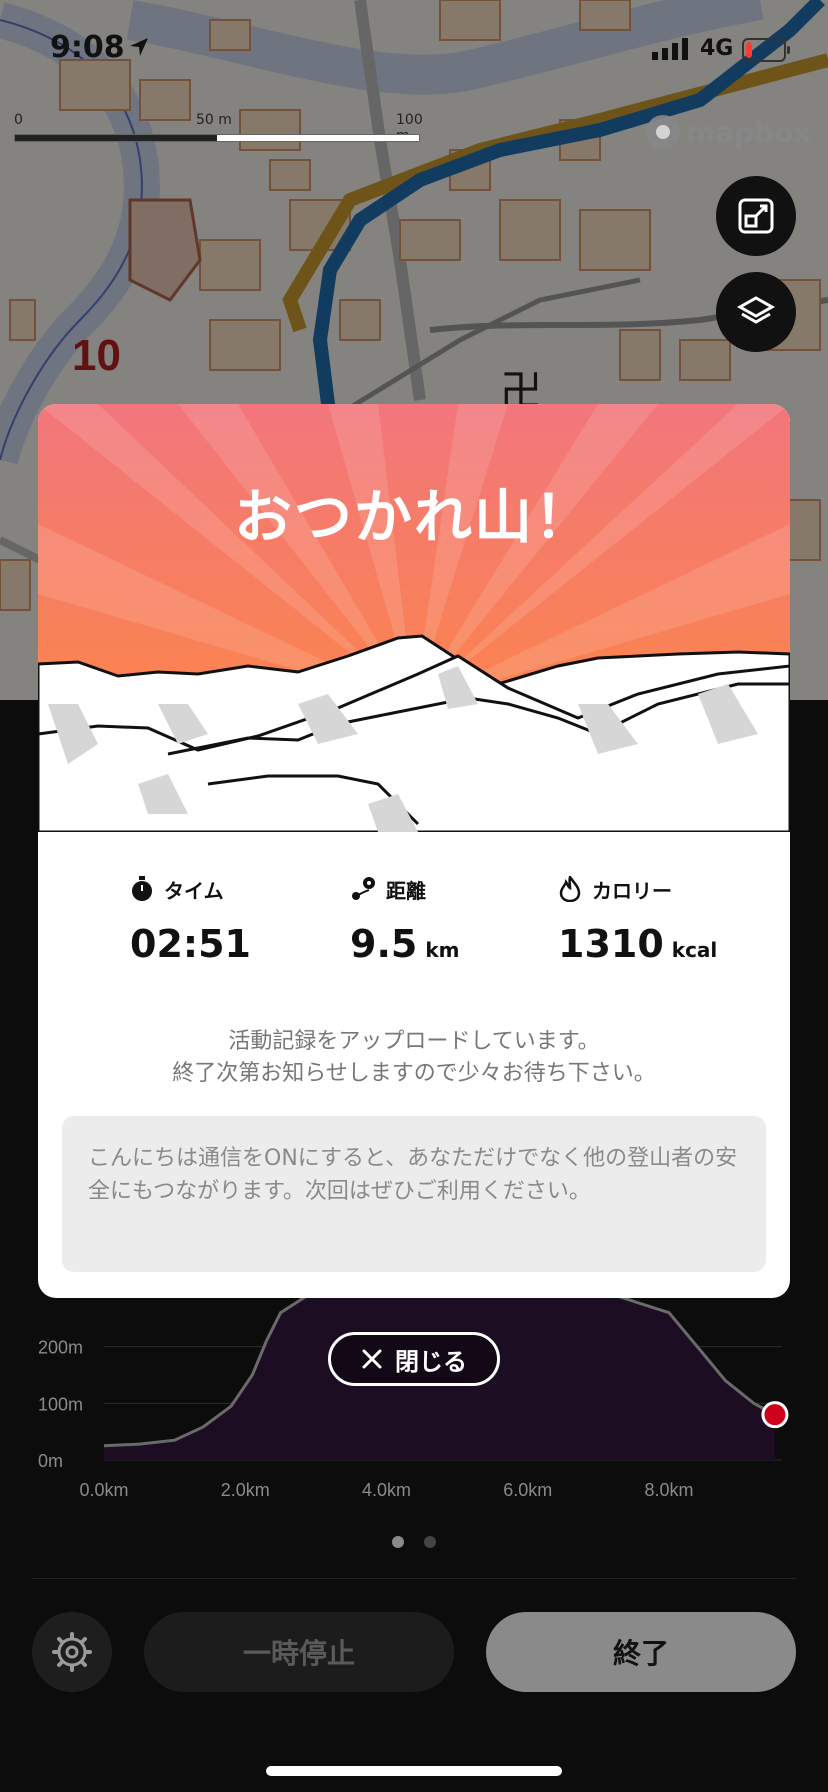 The image size is (828, 1792). I want to click on gear-icon, so click(72, 1652).